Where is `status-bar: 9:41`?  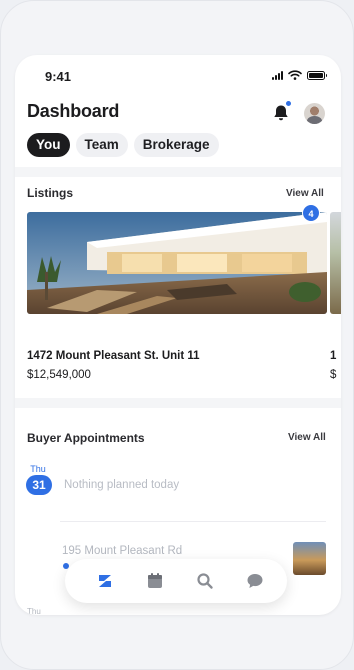 status-bar: 9:41 is located at coordinates (178, 75).